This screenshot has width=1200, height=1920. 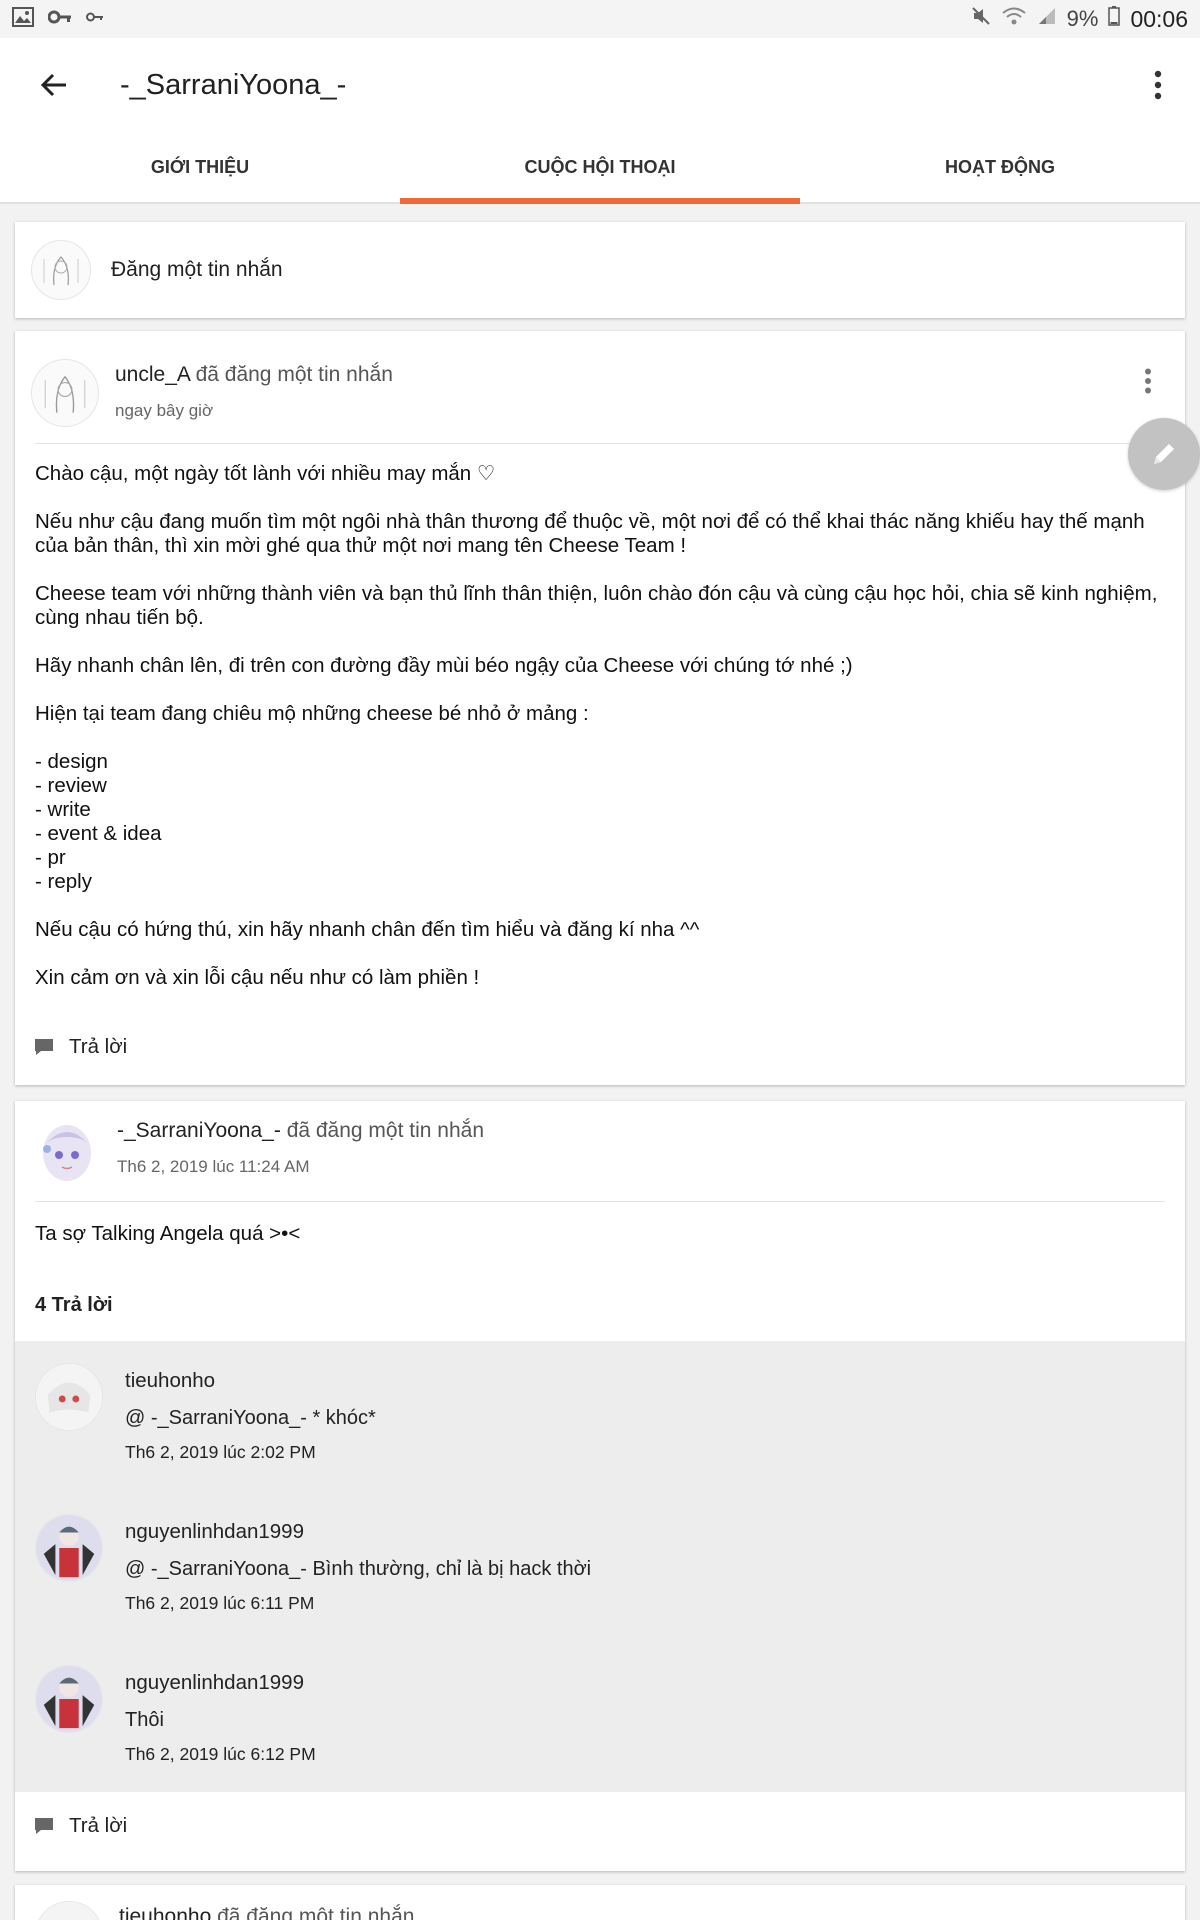 What do you see at coordinates (344, 1418) in the screenshot?
I see `reply-message: * khóc*` at bounding box center [344, 1418].